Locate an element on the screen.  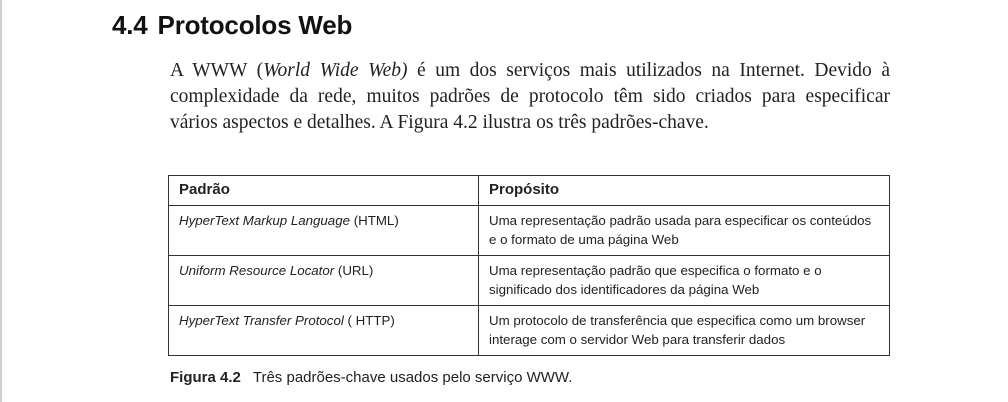
paragraph-www-expansion: World Wide Web) is located at coordinates (335, 70).